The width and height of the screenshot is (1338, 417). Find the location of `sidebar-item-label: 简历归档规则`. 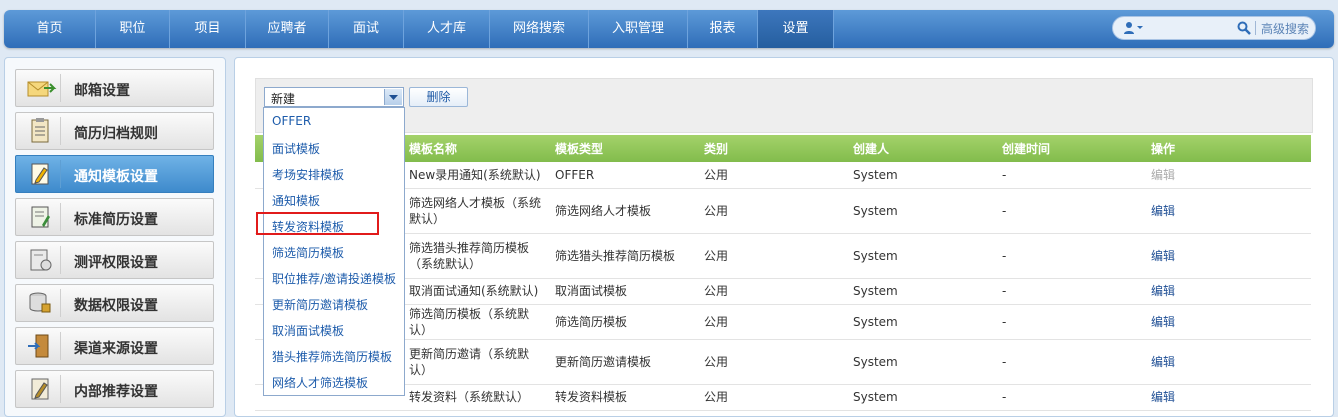

sidebar-item-label: 简历归档规则 is located at coordinates (116, 134).